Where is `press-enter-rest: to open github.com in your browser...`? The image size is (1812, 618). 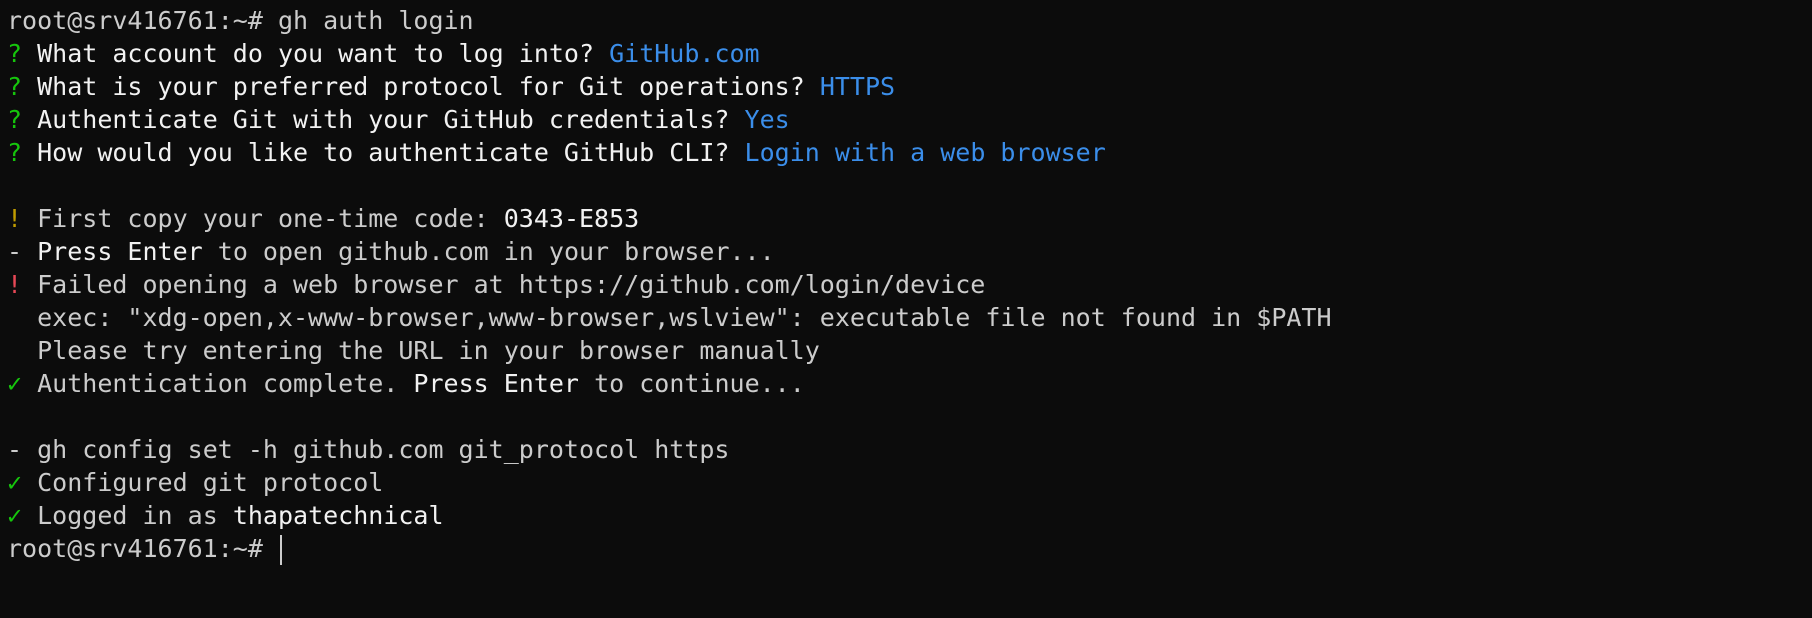
press-enter-rest: to open github.com in your browser... is located at coordinates (496, 251).